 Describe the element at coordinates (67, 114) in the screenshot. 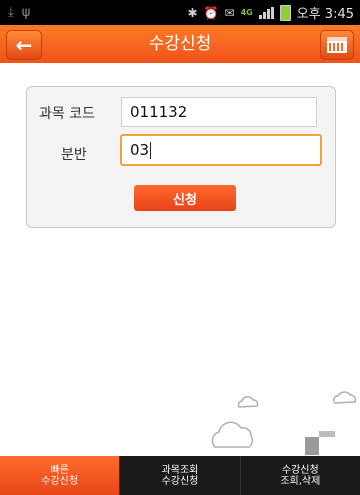

I see `course-code-label: 과목 코드` at that location.